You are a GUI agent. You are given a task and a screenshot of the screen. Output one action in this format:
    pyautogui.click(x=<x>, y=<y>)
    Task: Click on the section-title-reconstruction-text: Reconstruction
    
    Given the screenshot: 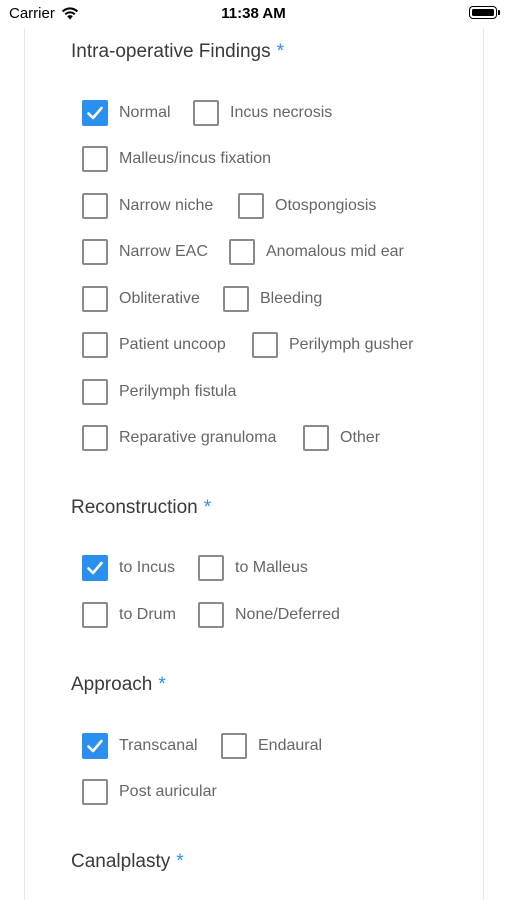 What is the action you would take?
    pyautogui.click(x=134, y=507)
    